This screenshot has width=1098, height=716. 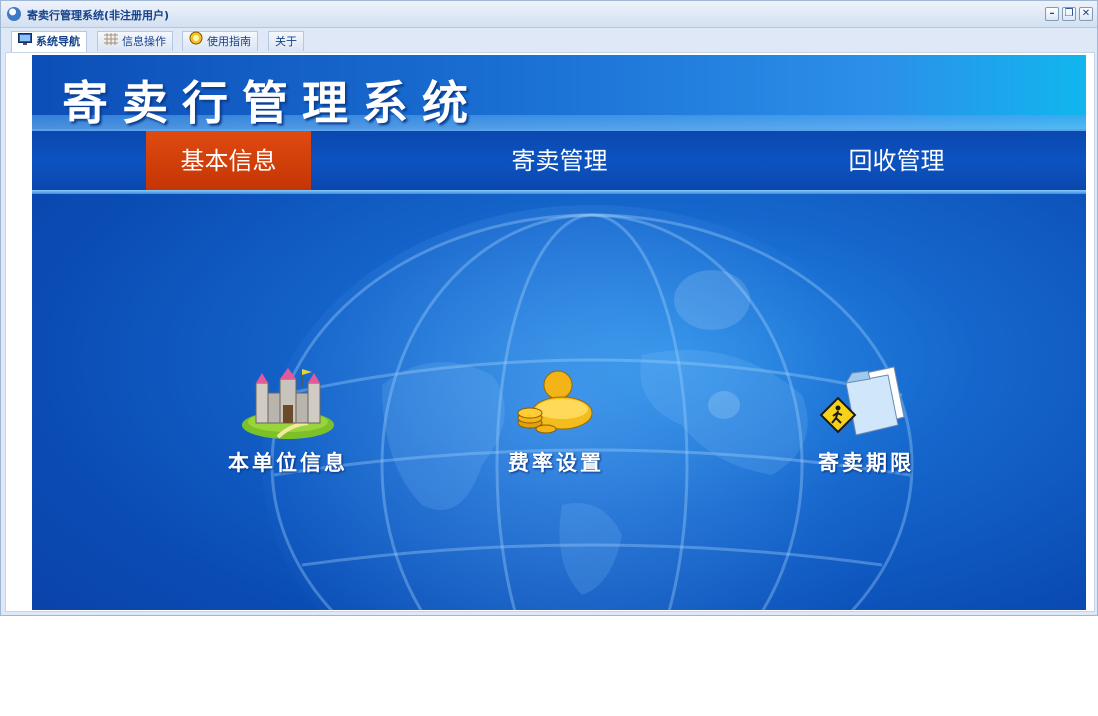 I want to click on nav-label: 回收管理, so click(x=896, y=161).